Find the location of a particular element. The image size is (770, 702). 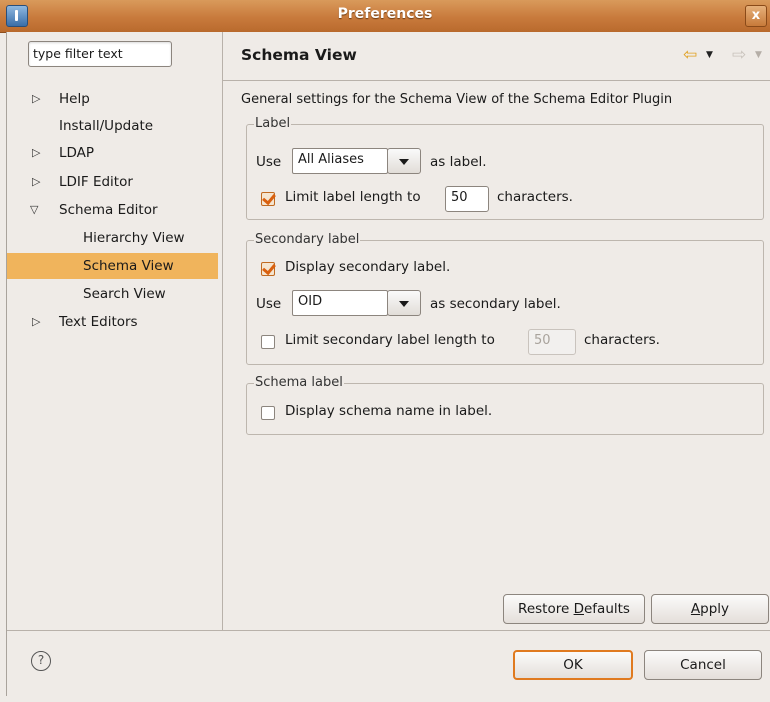

tree-item-label: Schema View is located at coordinates (128, 266).